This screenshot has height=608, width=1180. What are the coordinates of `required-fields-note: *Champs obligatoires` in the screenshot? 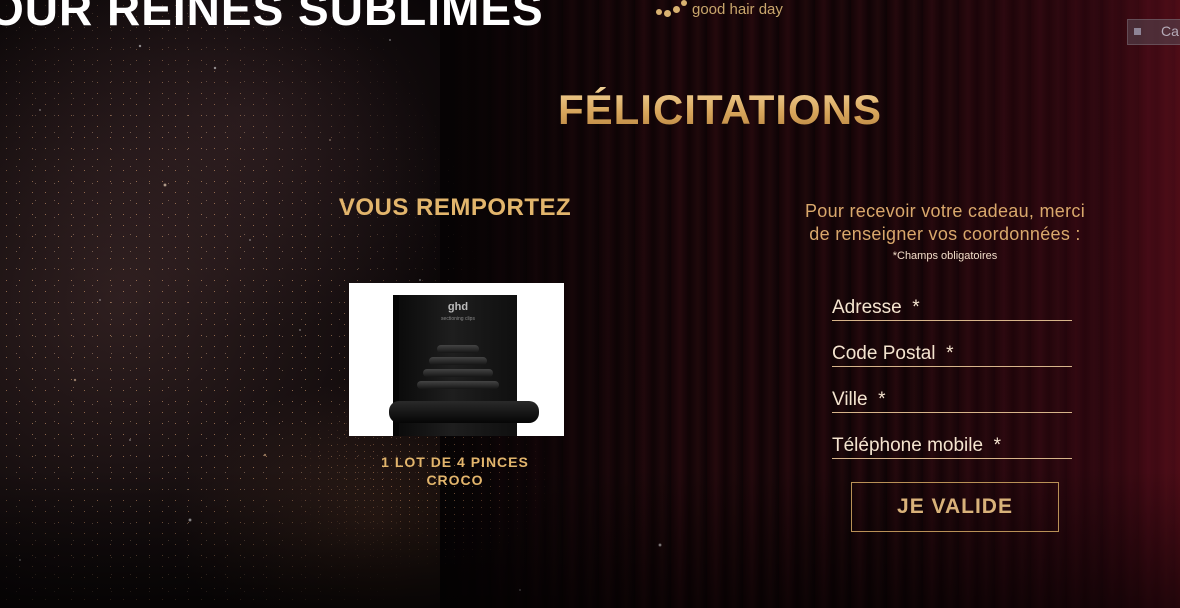 It's located at (945, 256).